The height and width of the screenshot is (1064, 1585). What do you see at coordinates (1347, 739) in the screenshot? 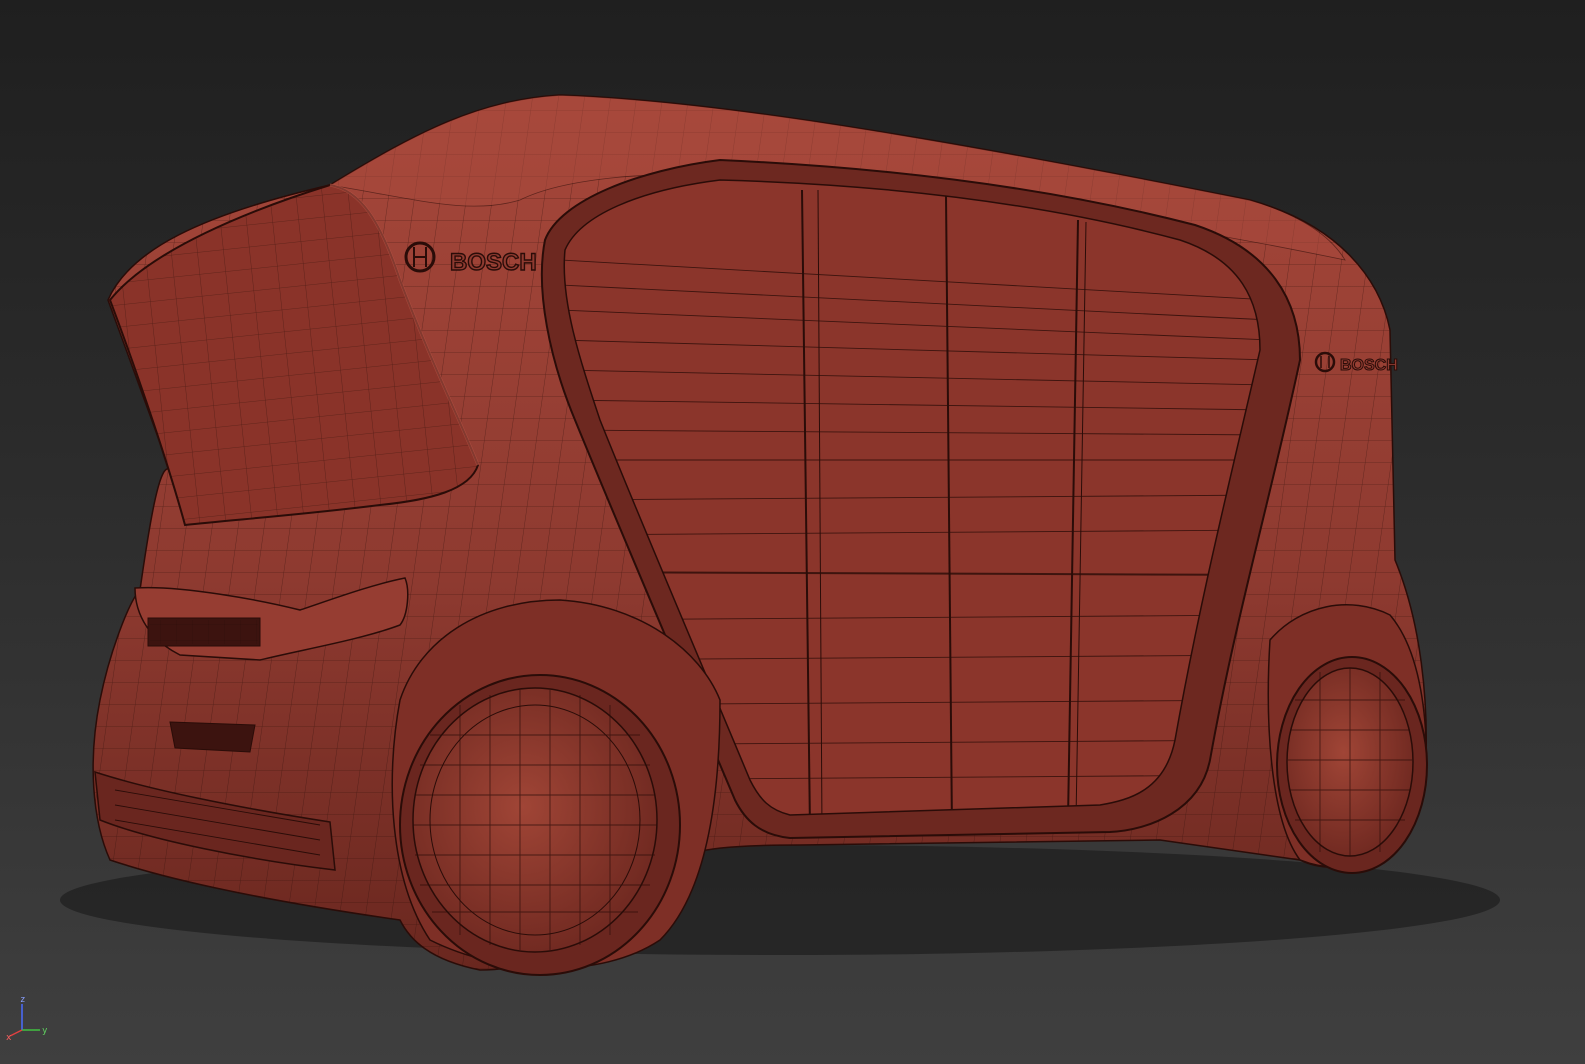
I see `wheel-right` at bounding box center [1347, 739].